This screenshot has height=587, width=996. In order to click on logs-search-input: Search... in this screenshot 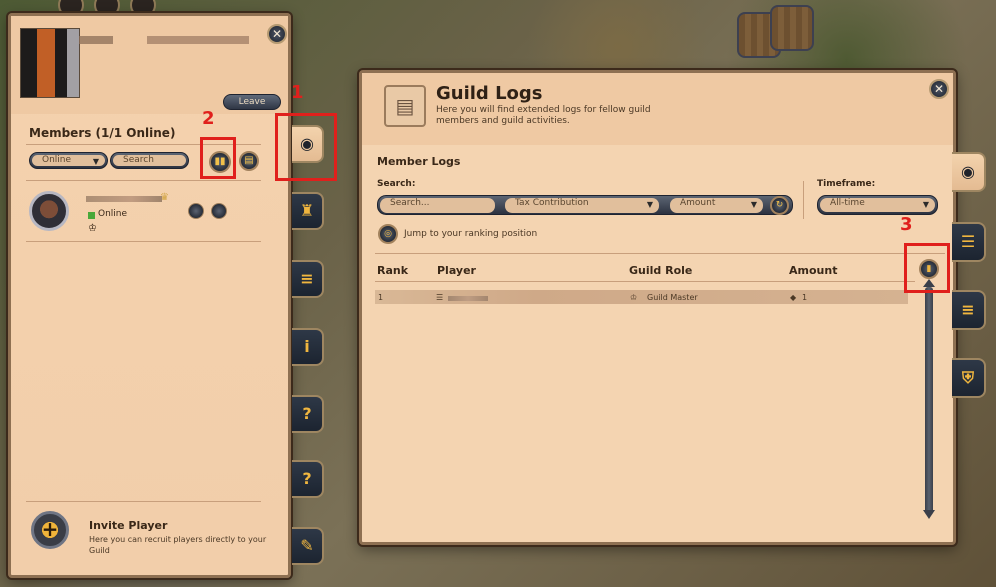, I will do `click(437, 205)`.